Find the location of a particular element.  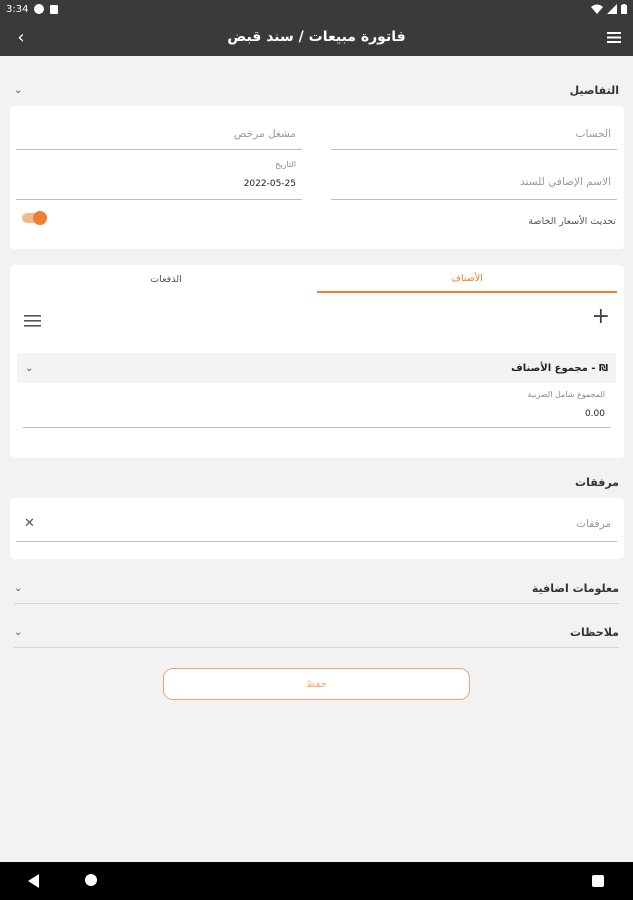

save-button: حفظ is located at coordinates (316, 684).